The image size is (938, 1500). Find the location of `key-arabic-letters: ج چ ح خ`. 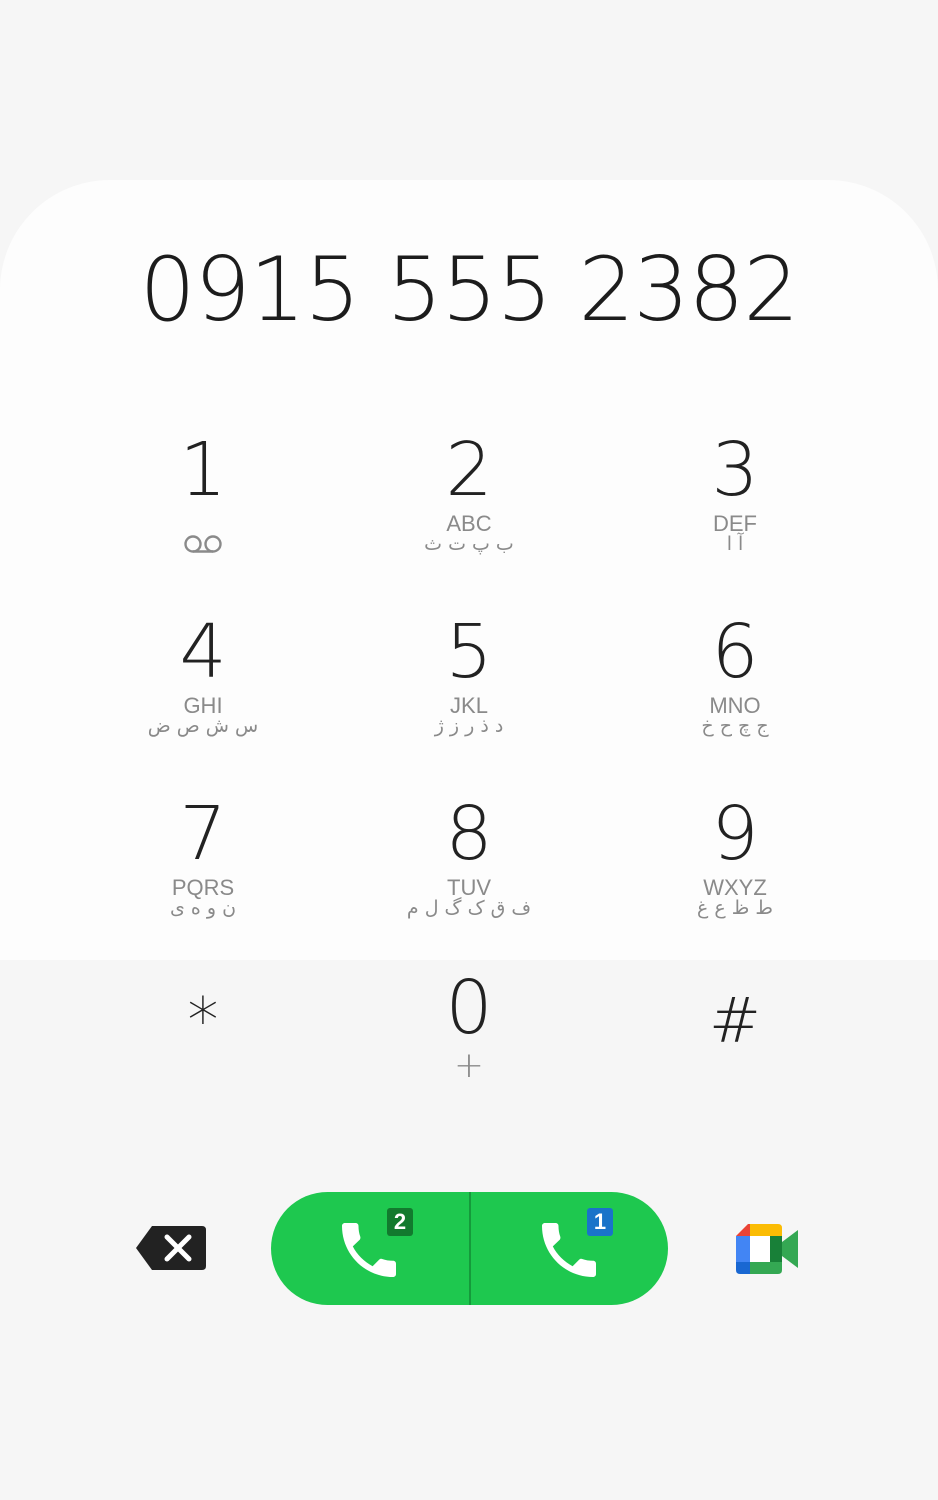

key-arabic-letters: ج چ ح خ is located at coordinates (735, 726).